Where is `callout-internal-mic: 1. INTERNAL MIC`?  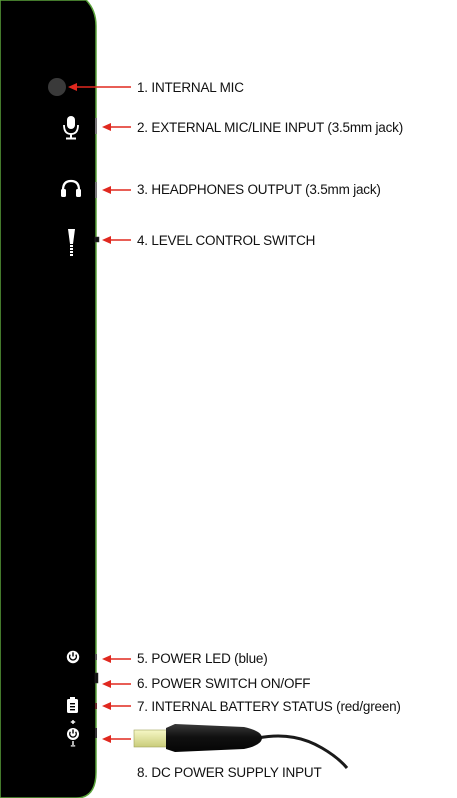 callout-internal-mic: 1. INTERNAL MIC is located at coordinates (190, 87).